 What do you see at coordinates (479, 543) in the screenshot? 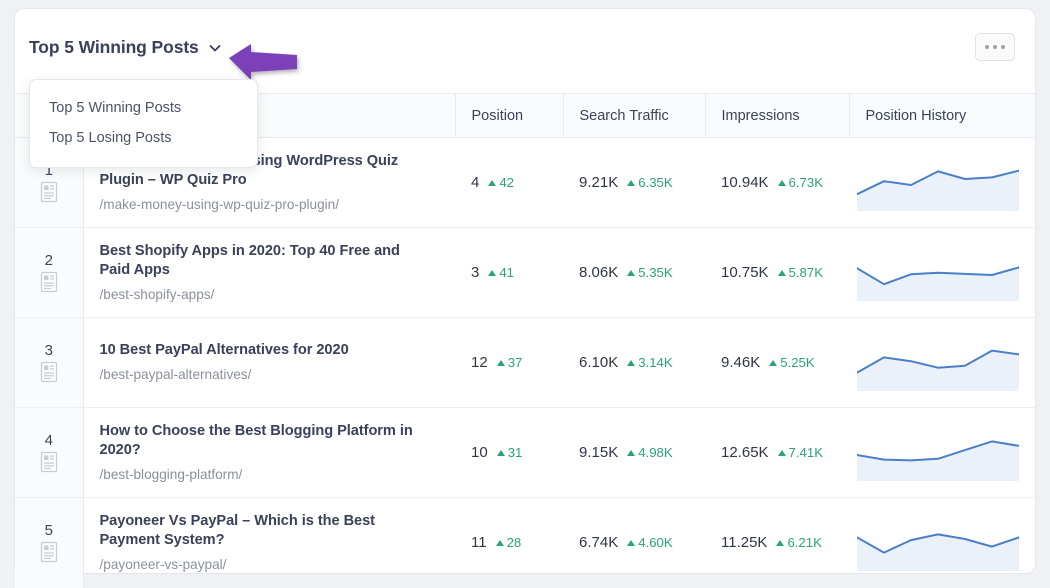
I see `metric-value: 11` at bounding box center [479, 543].